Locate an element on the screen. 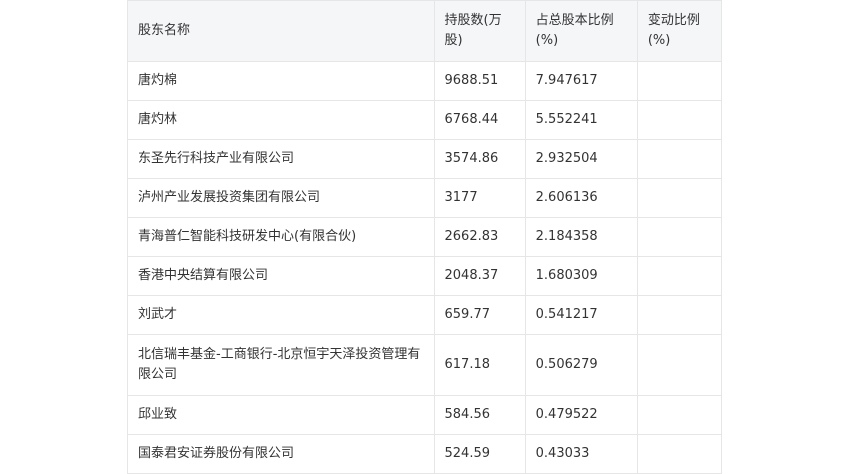 The height and width of the screenshot is (474, 850). cell-share-ratio: 1.680309 is located at coordinates (581, 276).